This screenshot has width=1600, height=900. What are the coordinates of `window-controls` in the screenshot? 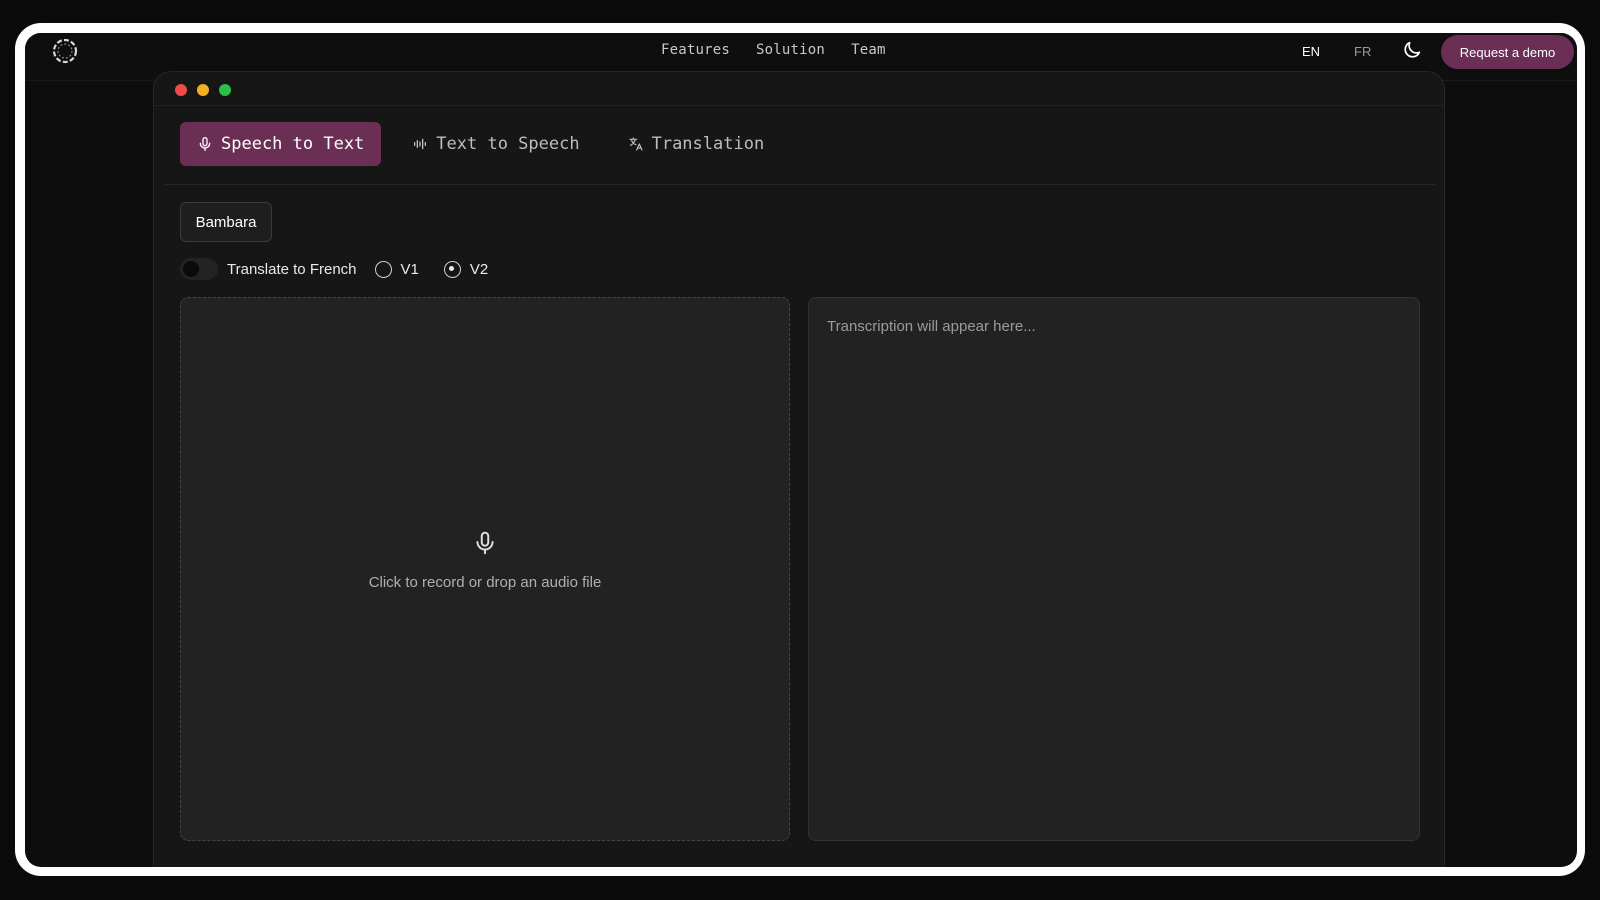 It's located at (203, 90).